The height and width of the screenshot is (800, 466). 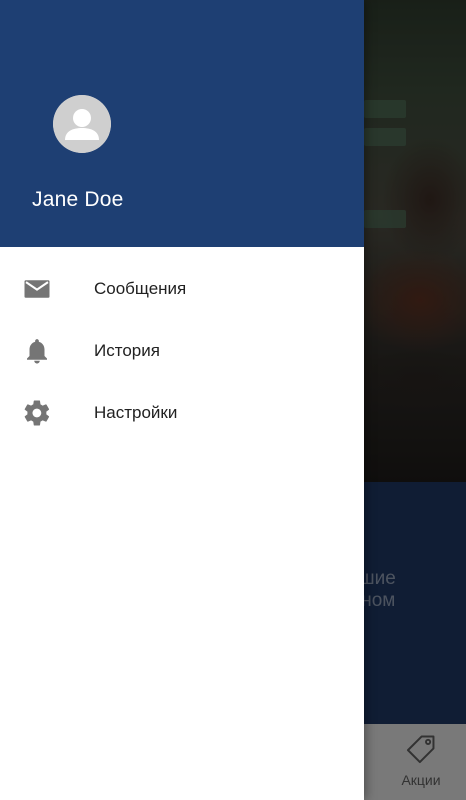 I want to click on gear-icon, so click(x=37, y=413).